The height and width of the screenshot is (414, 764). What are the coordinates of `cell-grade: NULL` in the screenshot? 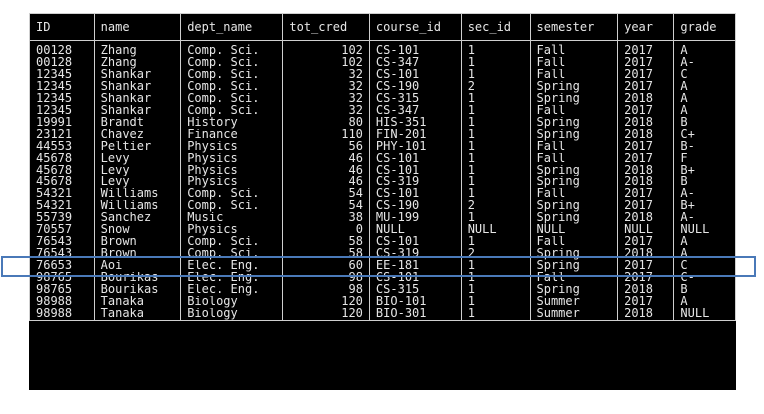 It's located at (704, 314).